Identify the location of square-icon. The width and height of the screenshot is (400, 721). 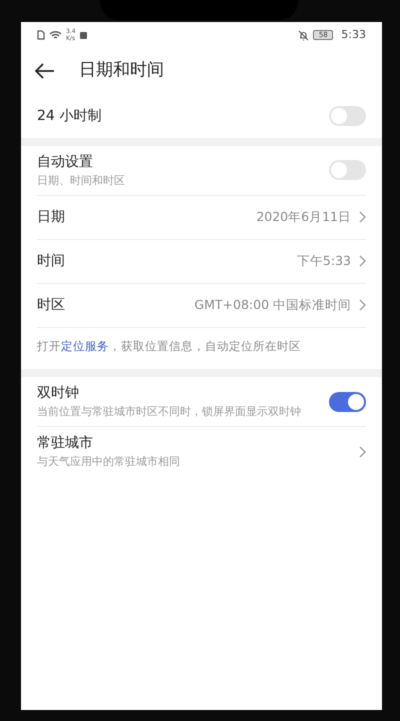
(83, 35).